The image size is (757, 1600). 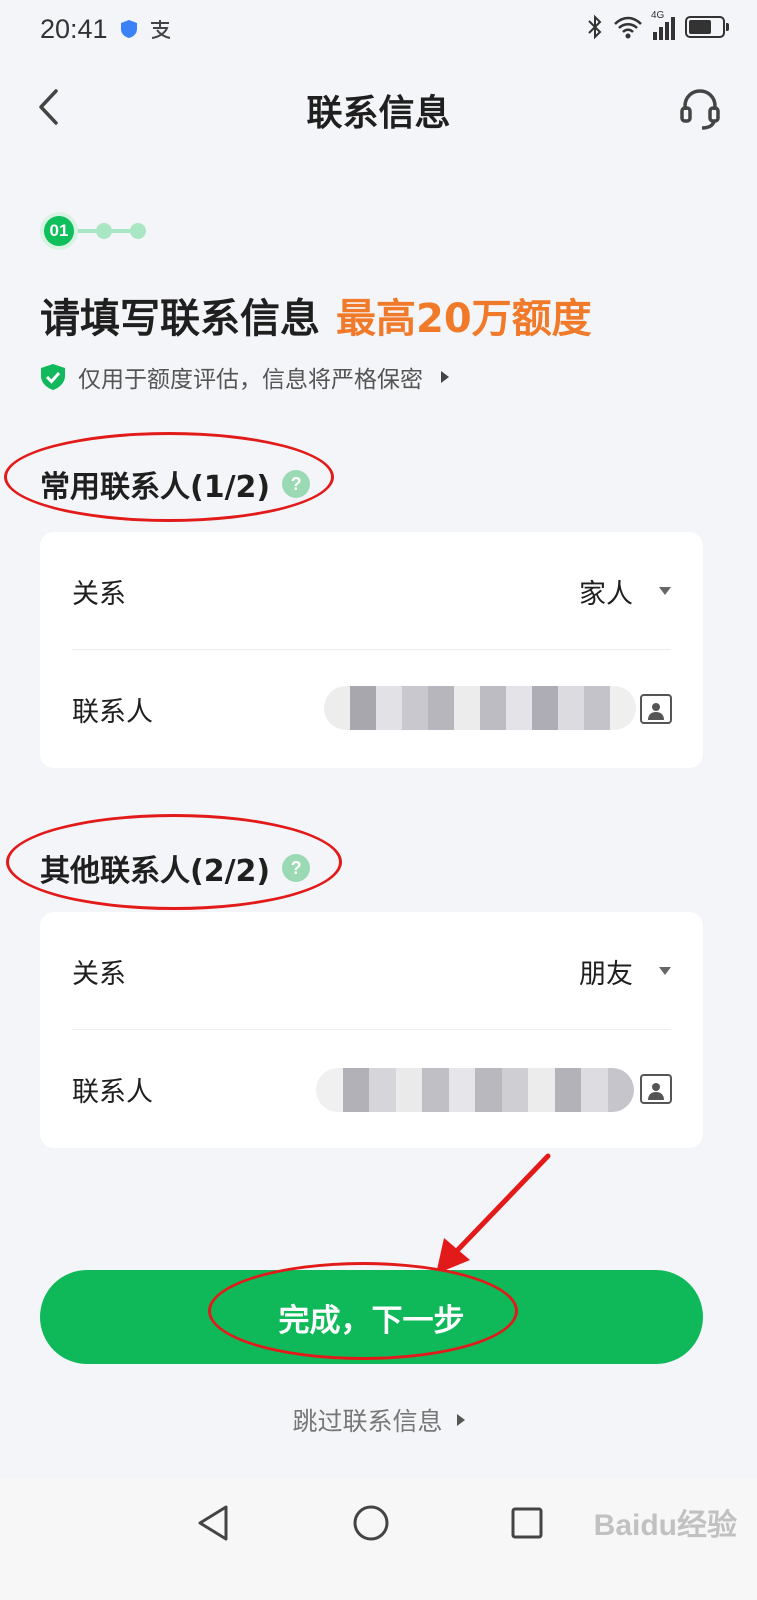 What do you see at coordinates (74, 29) in the screenshot?
I see `status-time: 20:41` at bounding box center [74, 29].